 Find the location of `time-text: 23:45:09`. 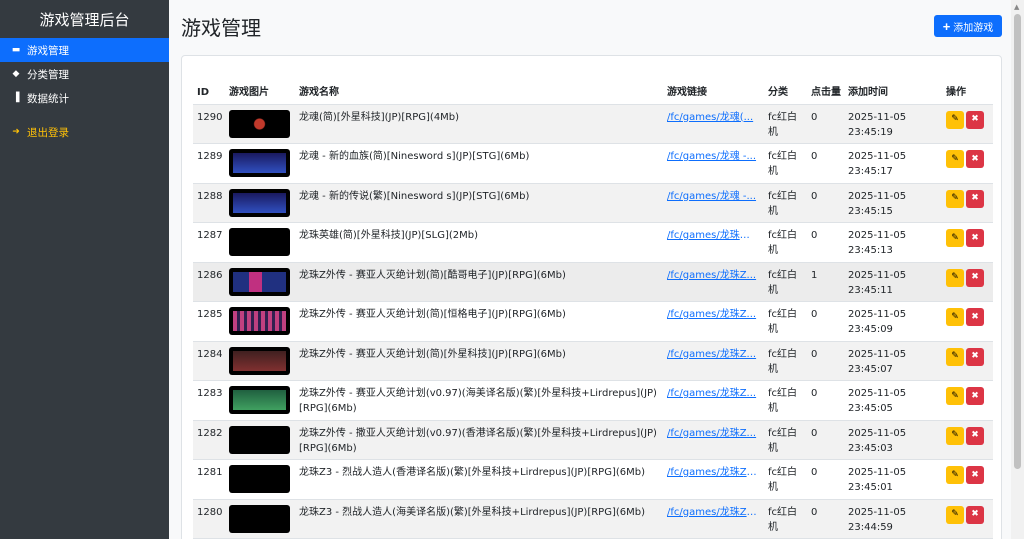

time-text: 23:45:09 is located at coordinates (870, 329).